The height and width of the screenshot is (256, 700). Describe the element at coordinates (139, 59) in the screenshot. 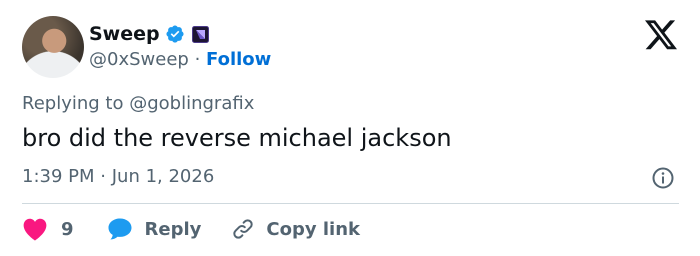

I see `author-handle: @0xSweep` at that location.